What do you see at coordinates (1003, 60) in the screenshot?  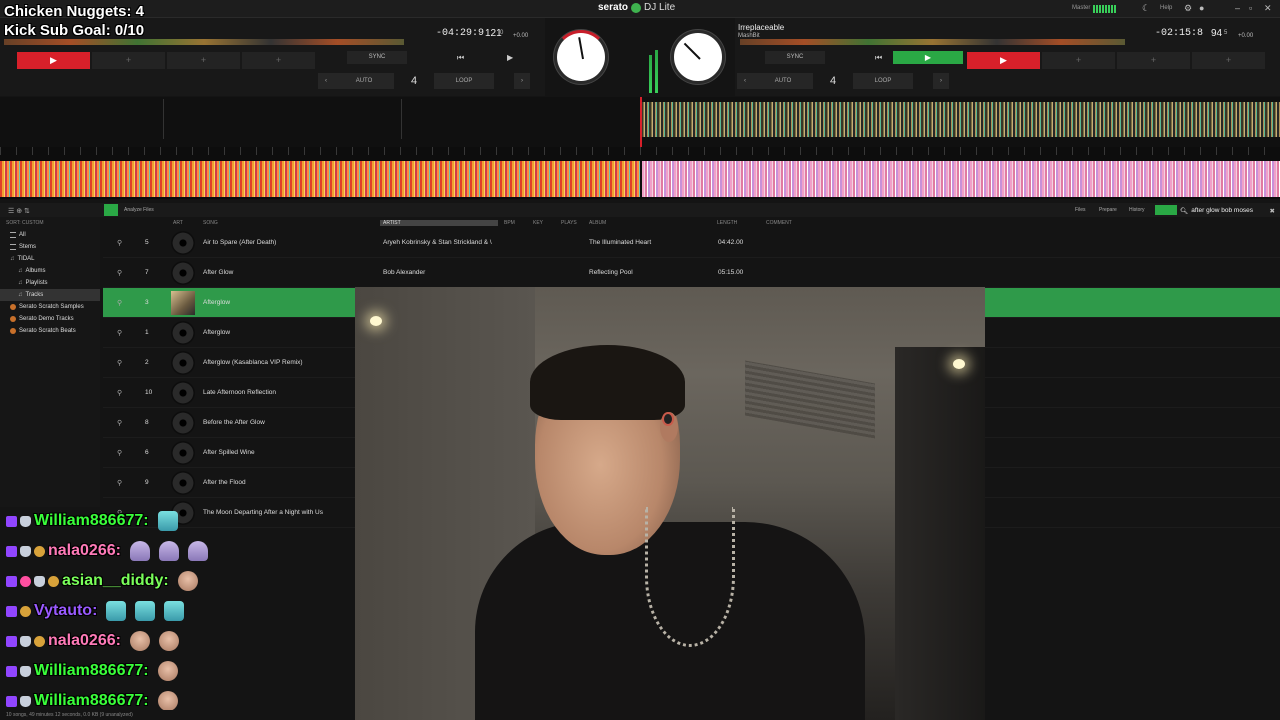 I see `deck-right-play-pad: ▶` at bounding box center [1003, 60].